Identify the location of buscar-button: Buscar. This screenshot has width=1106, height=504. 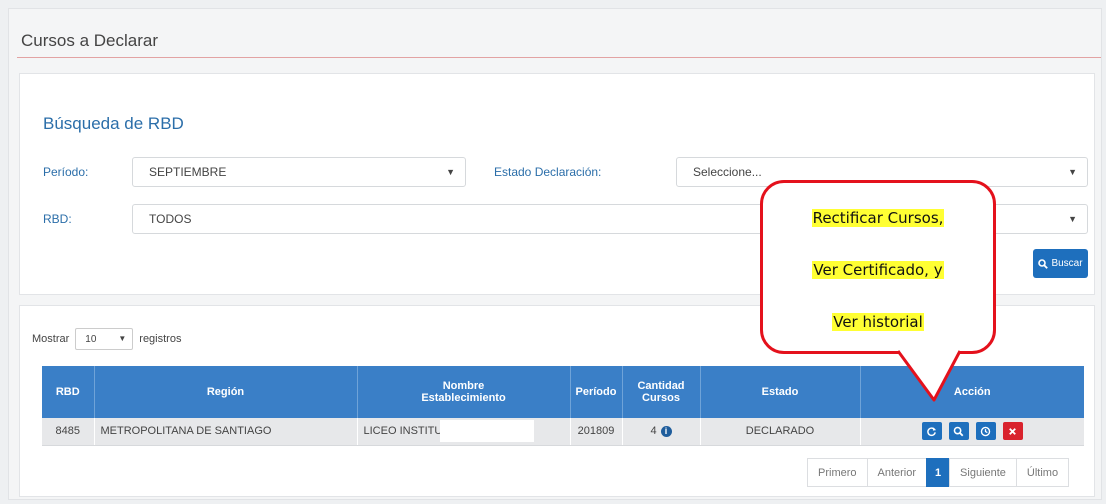
(1060, 263).